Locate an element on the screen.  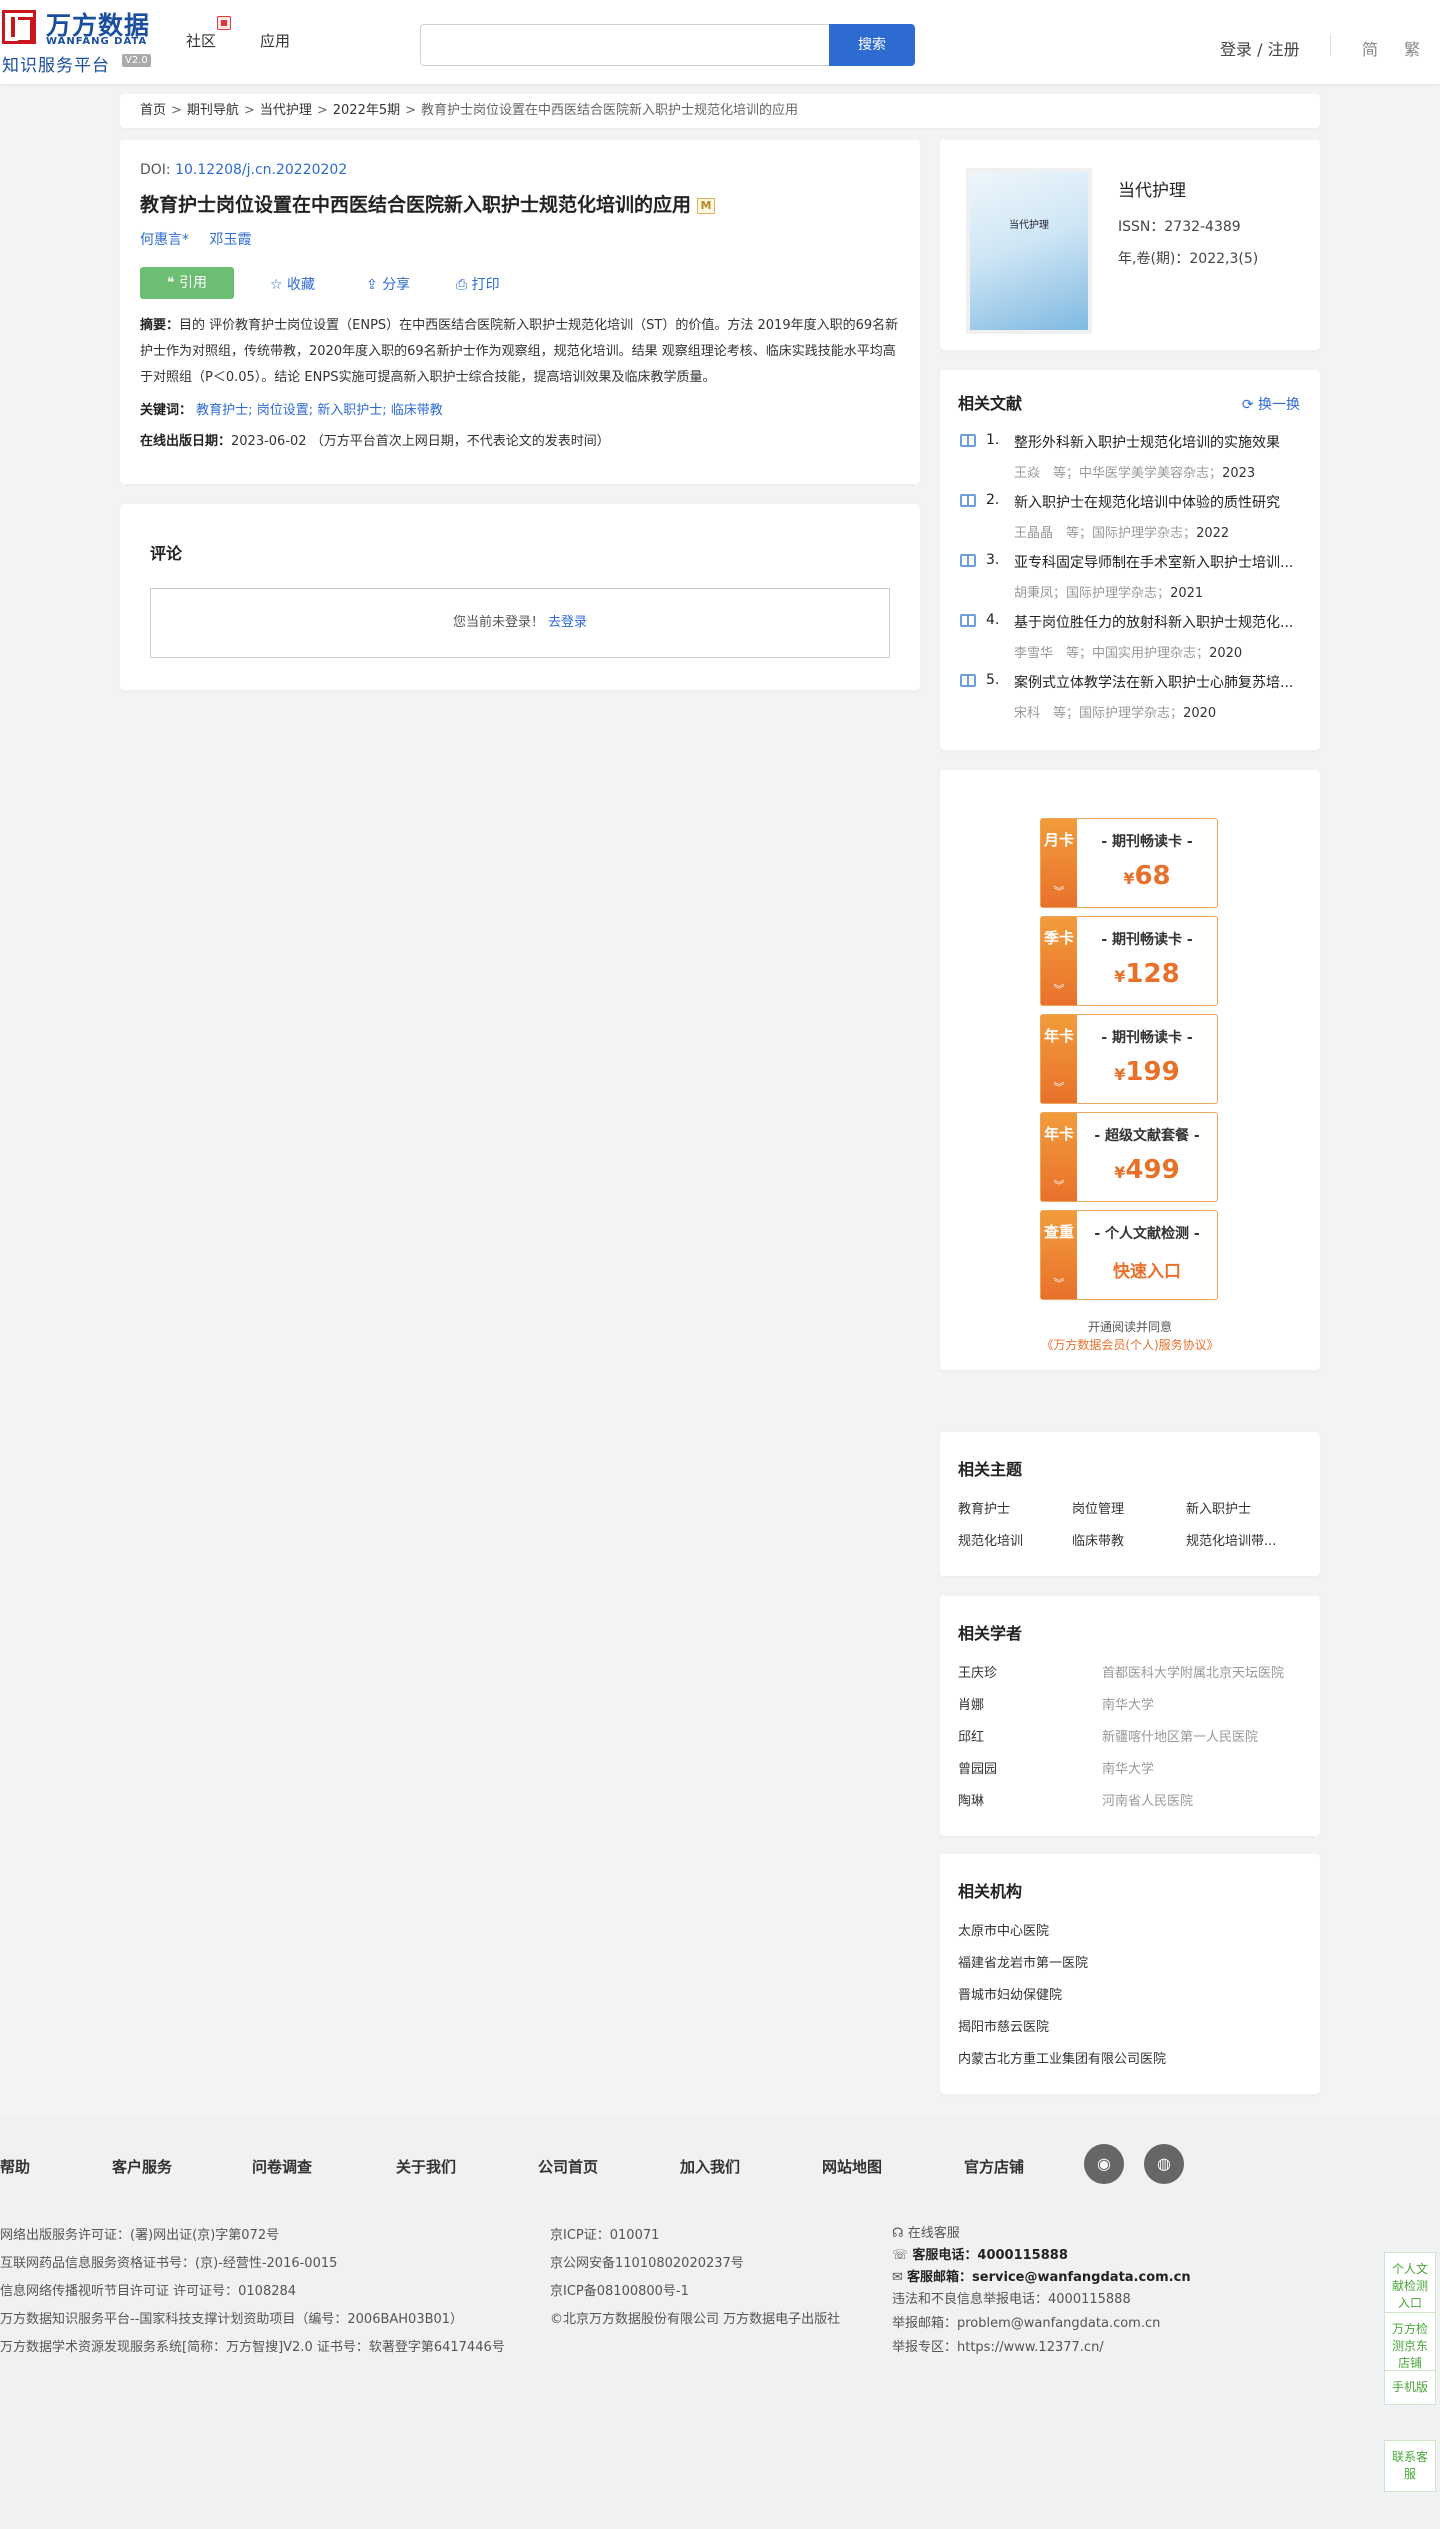
share-button: ⇪ 分享 is located at coordinates (388, 284).